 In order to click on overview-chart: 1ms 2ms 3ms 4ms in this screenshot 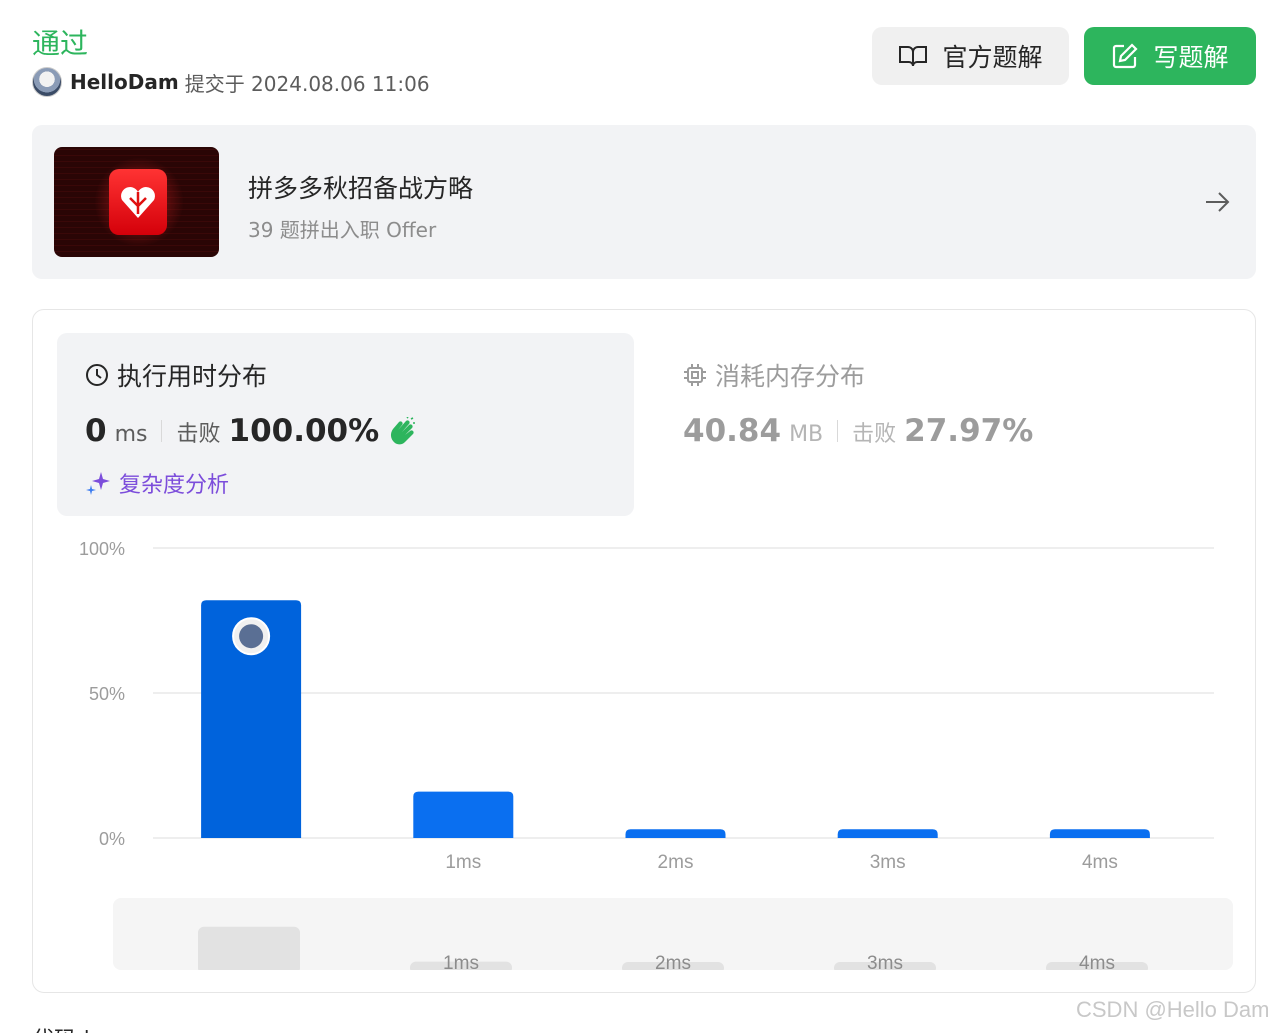, I will do `click(673, 934)`.